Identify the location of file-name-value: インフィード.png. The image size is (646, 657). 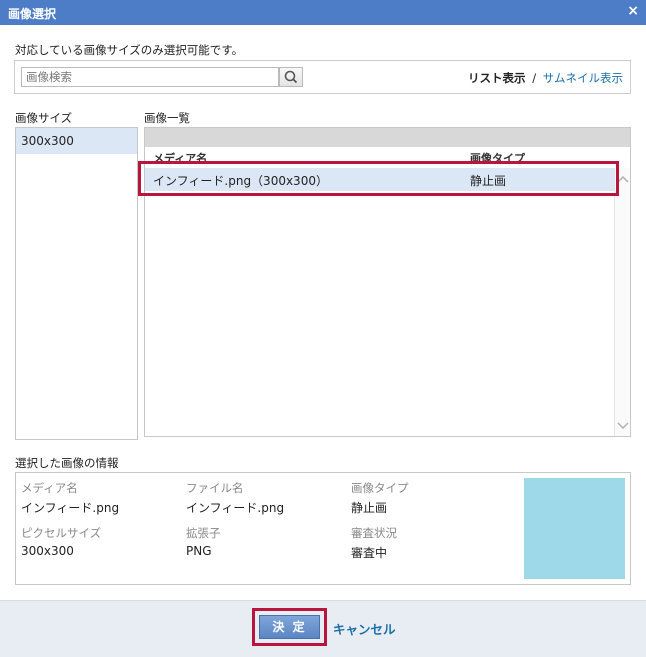
(235, 508).